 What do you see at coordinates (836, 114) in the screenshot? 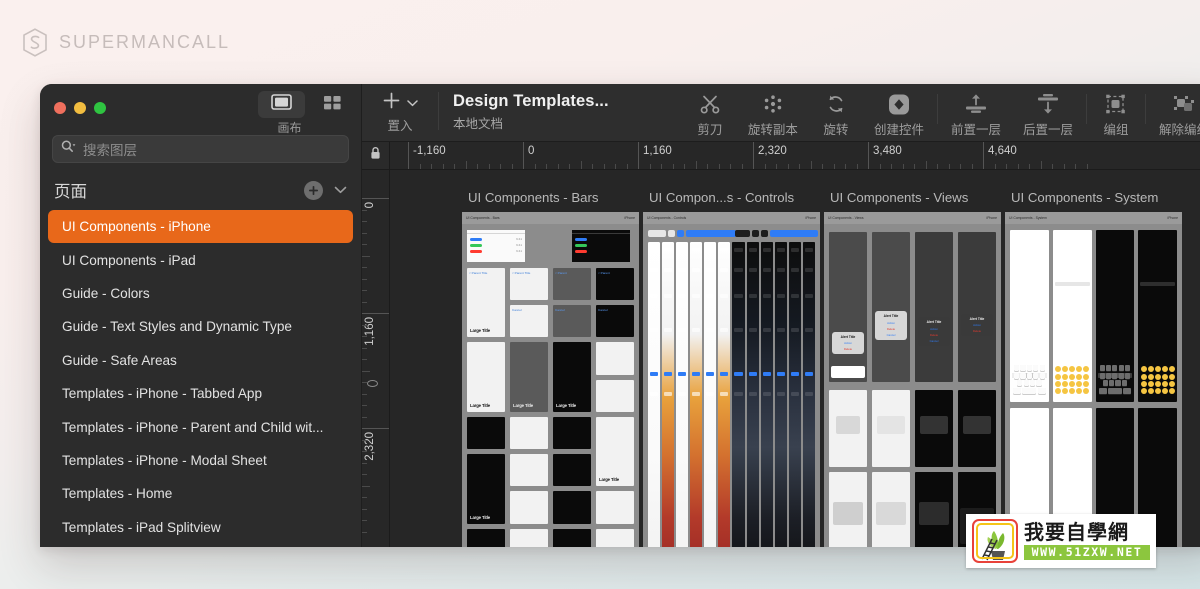
I see `rotate-button: 旋转` at bounding box center [836, 114].